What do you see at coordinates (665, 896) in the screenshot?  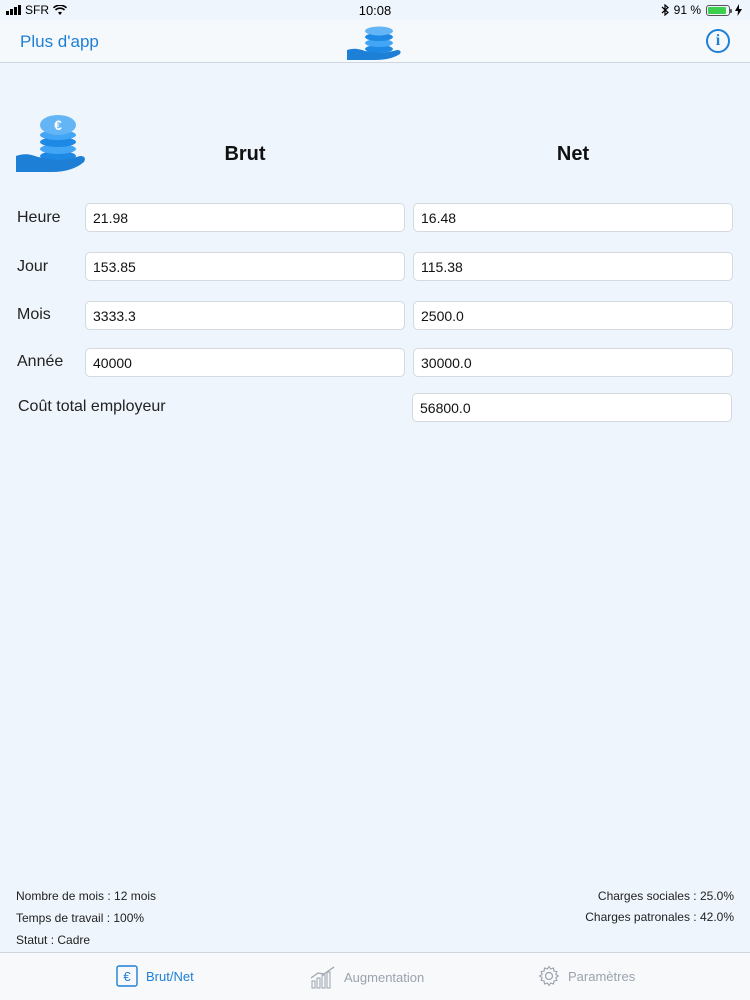 I see `charges-sociales-text: Charges sociales : 25.0%` at bounding box center [665, 896].